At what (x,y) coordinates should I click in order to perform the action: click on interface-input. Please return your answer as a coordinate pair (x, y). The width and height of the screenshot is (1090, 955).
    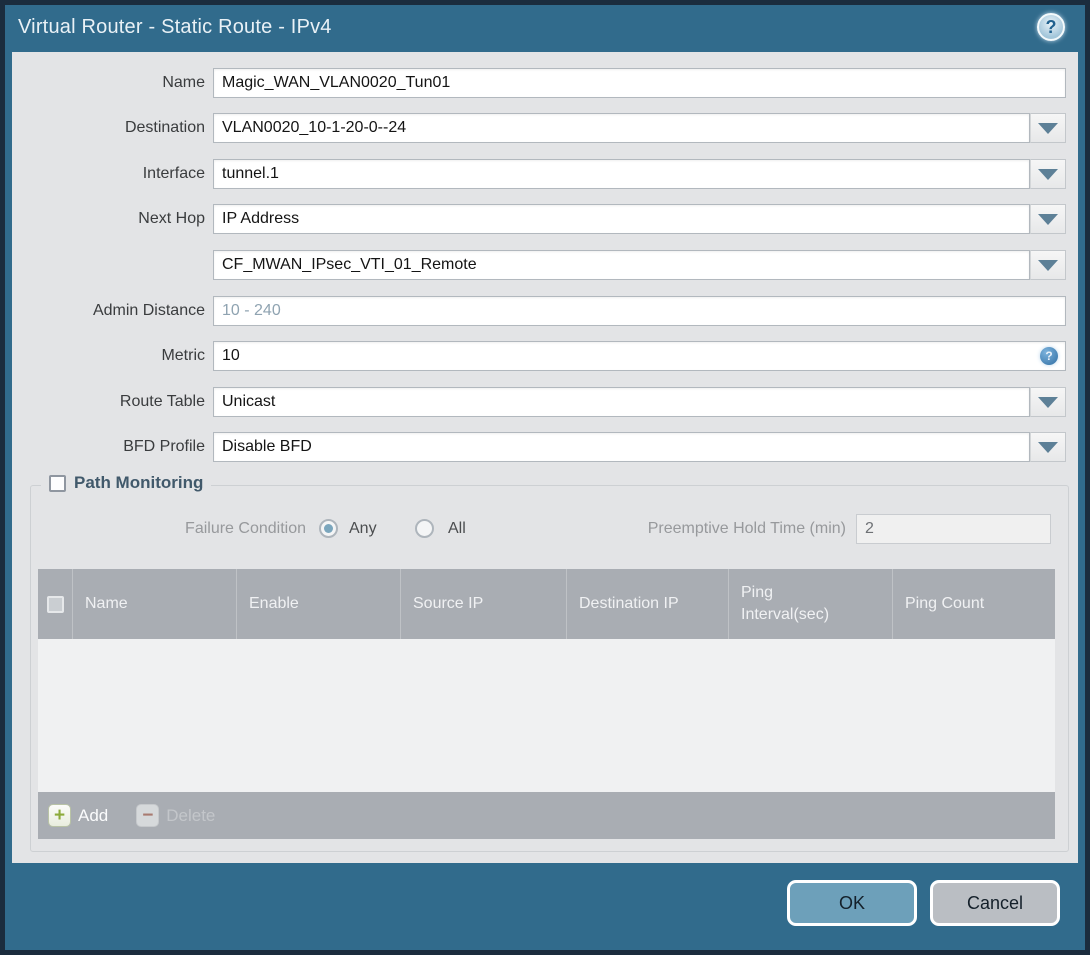
    Looking at the image, I should click on (621, 174).